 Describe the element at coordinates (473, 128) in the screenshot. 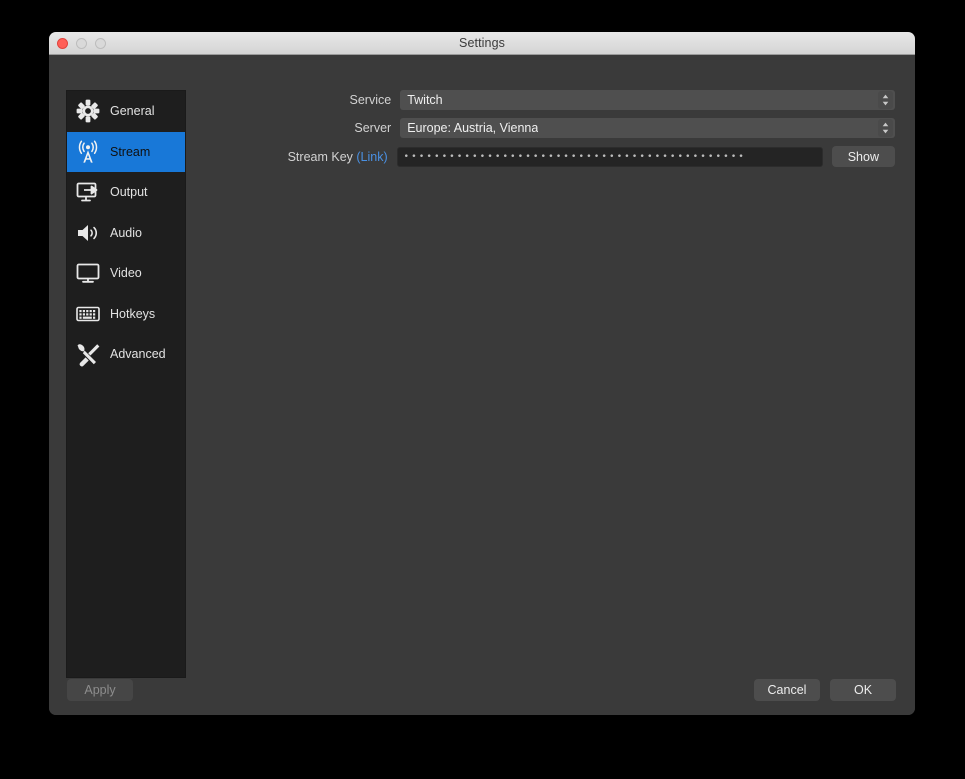

I see `server-value: Europe: Austria, Vienna` at that location.